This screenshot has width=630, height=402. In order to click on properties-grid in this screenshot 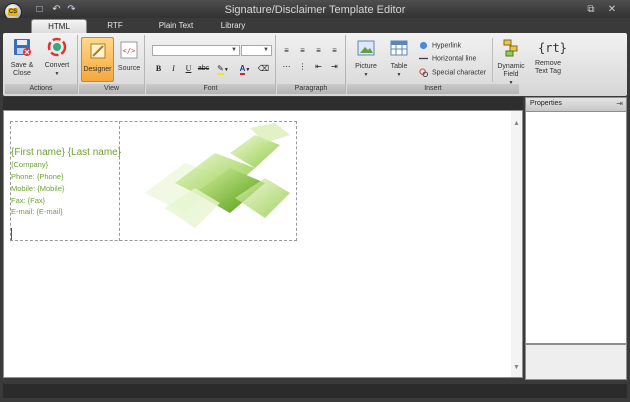, I will do `click(576, 228)`.